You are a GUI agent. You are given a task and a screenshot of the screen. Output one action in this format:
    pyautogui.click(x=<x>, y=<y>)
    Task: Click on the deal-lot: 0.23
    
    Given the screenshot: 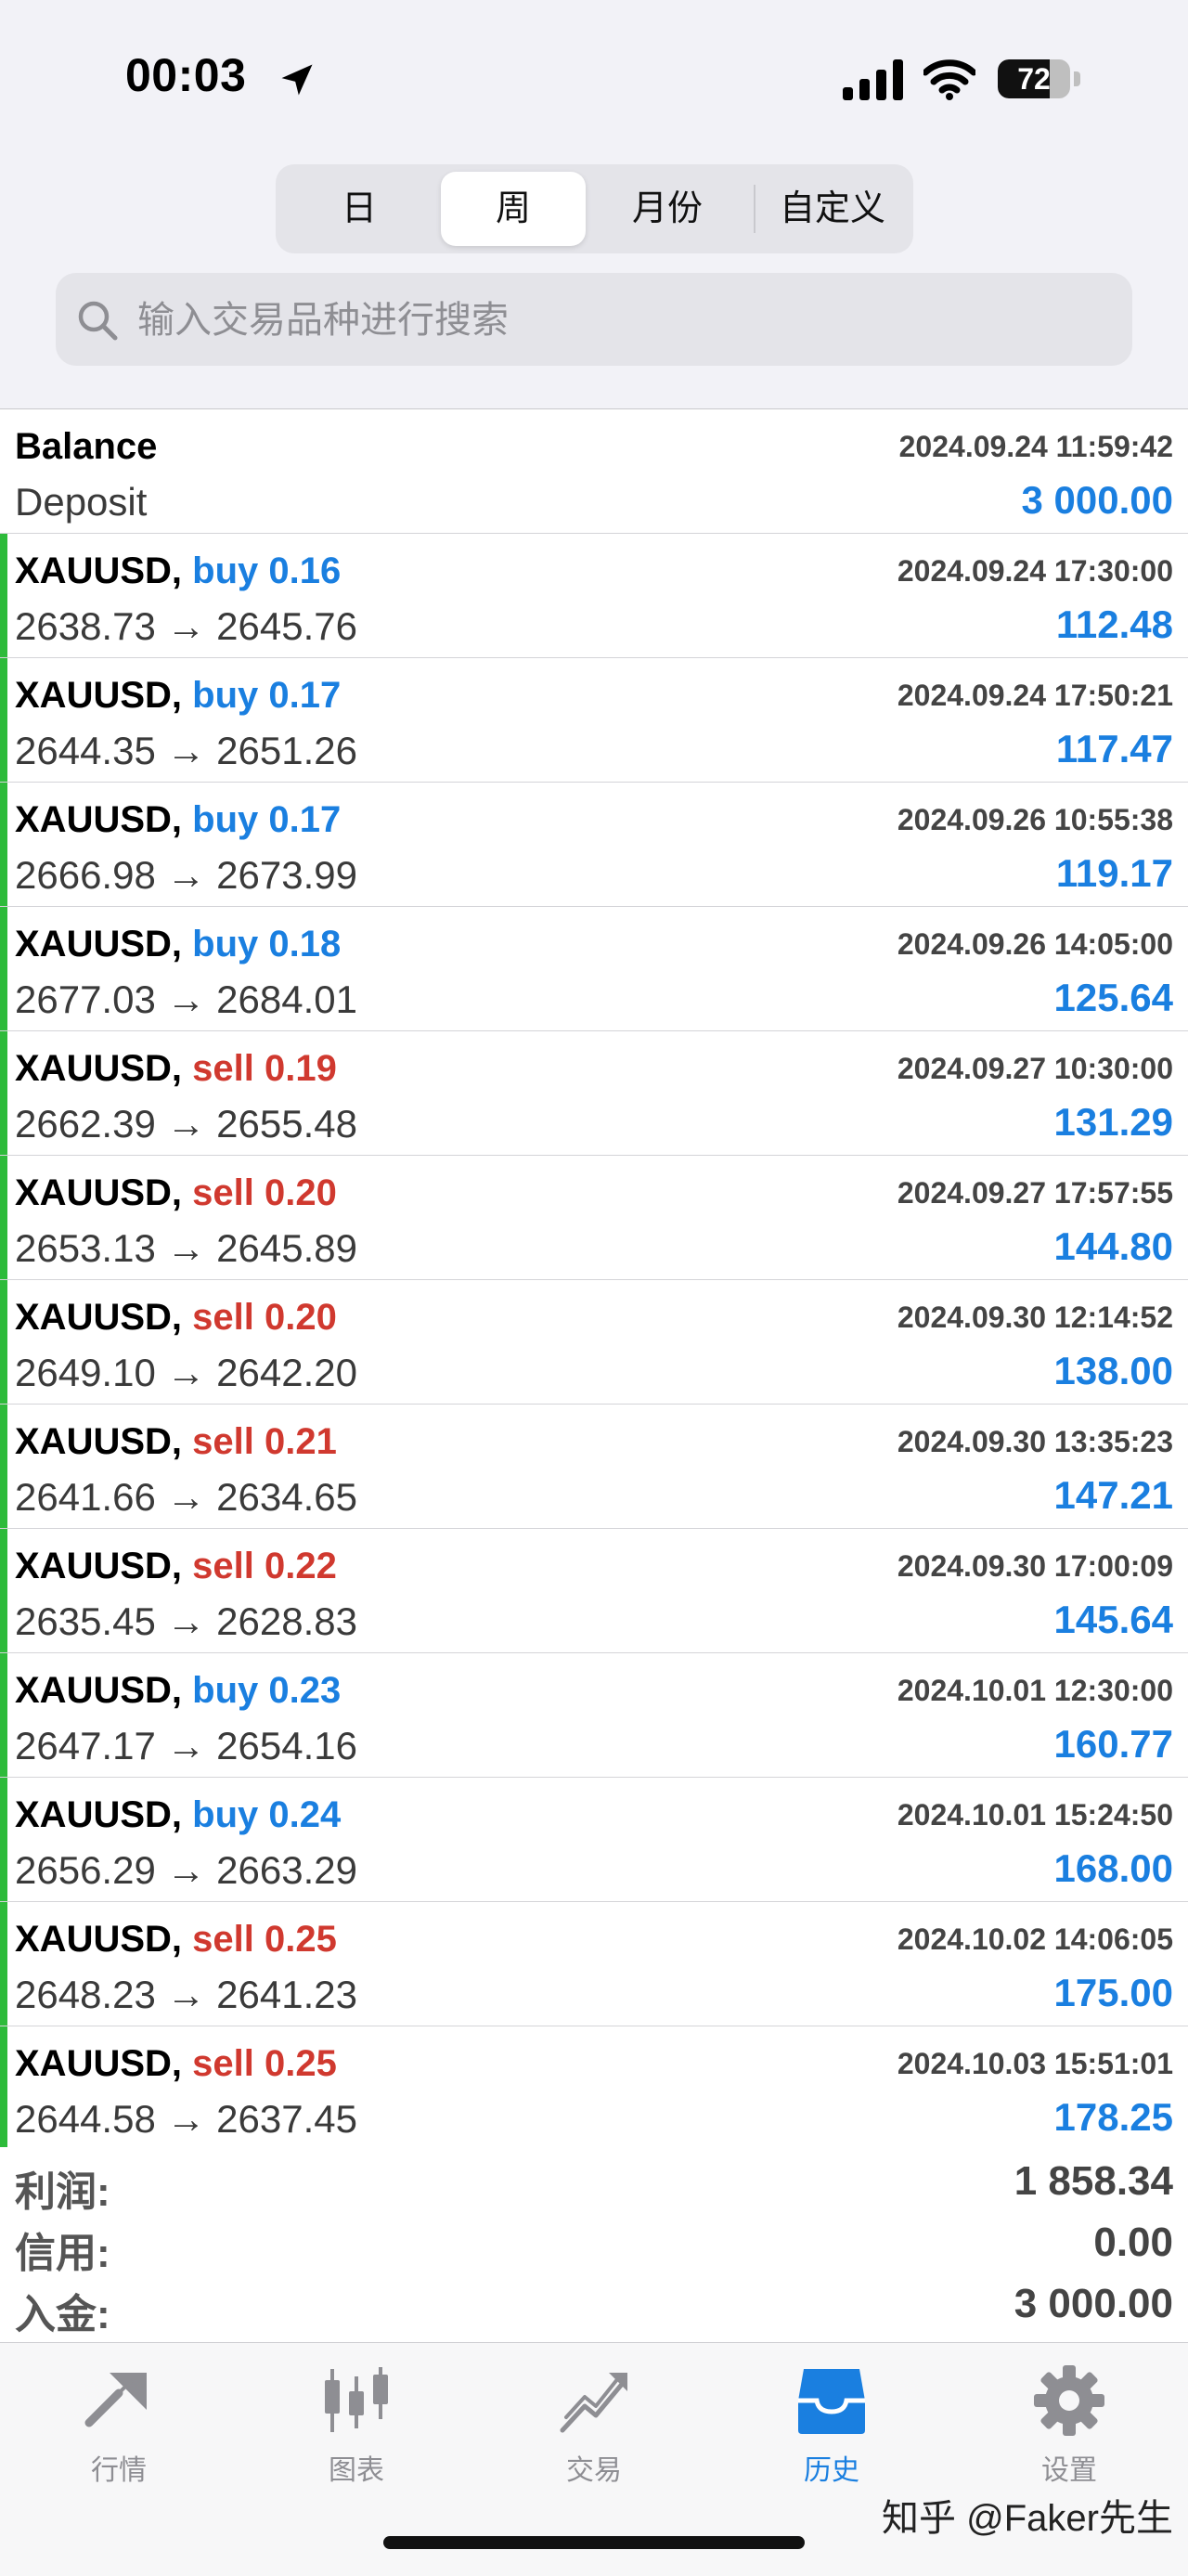 What is the action you would take?
    pyautogui.click(x=305, y=1690)
    